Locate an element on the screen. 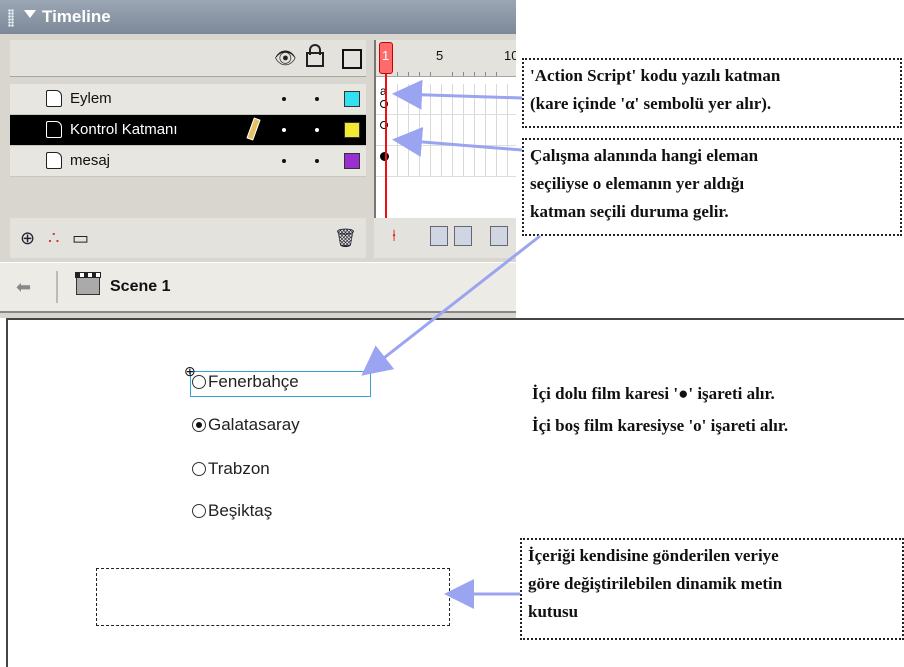 The width and height of the screenshot is (904, 667). frames-area: 1 5 10 a is located at coordinates (445, 129).